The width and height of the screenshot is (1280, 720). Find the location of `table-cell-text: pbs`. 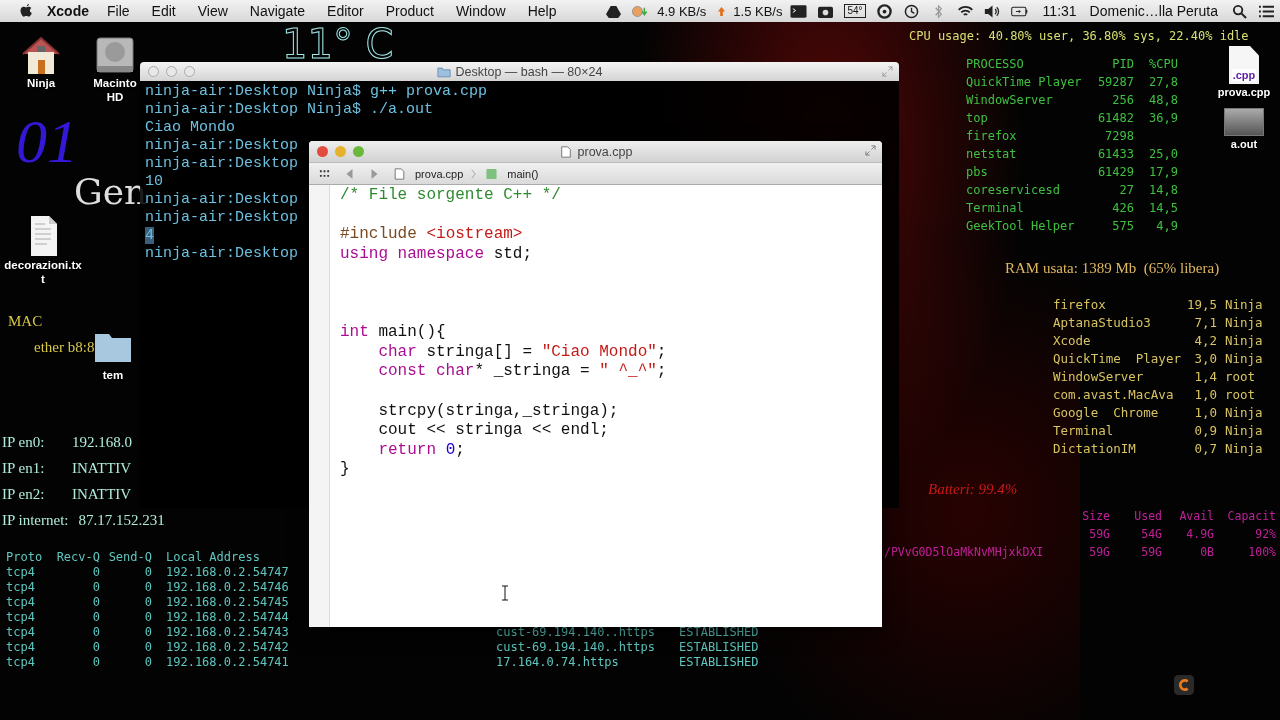

table-cell-text: pbs is located at coordinates (977, 173).